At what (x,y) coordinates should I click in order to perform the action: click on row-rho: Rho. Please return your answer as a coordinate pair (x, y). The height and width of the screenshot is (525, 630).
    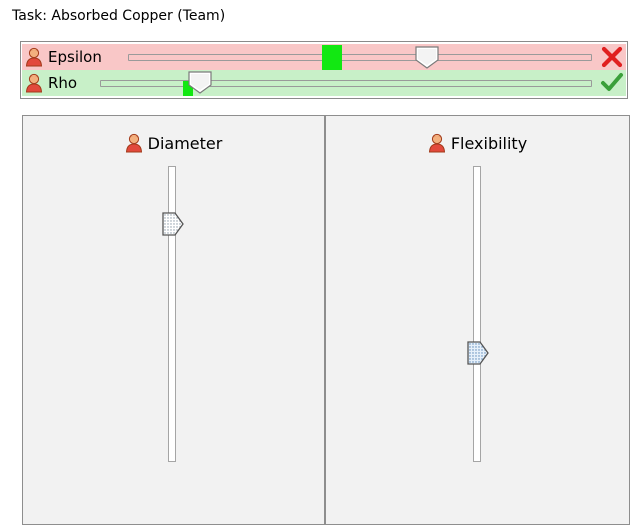
    Looking at the image, I should click on (324, 83).